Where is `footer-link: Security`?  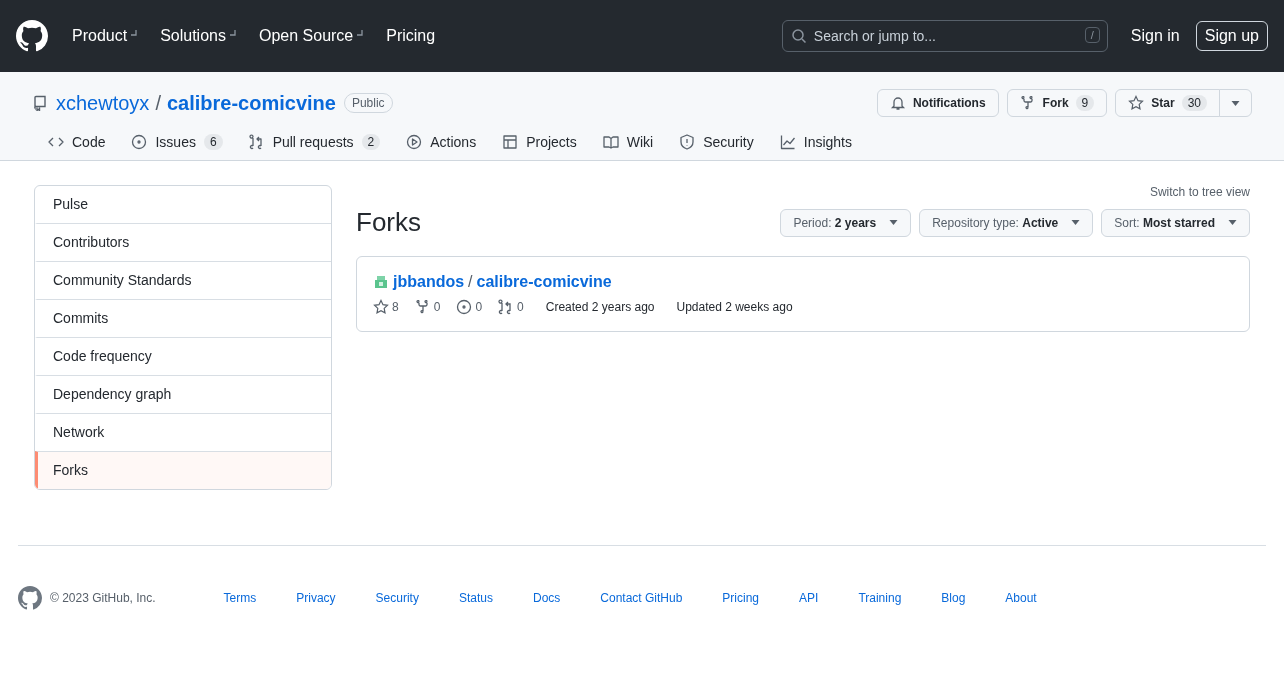
footer-link: Security is located at coordinates (397, 598).